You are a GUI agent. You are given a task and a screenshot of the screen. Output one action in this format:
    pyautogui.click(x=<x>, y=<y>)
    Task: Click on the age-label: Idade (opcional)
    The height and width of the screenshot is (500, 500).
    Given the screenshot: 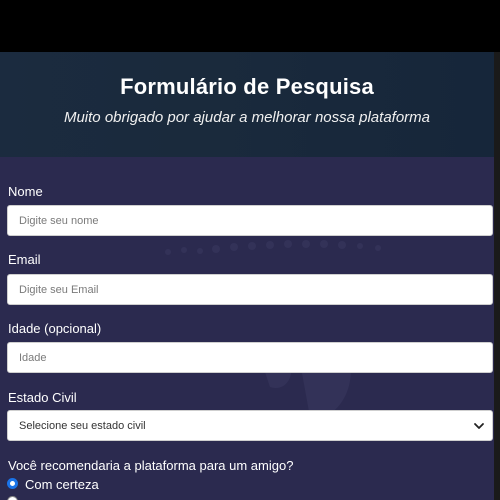 What is the action you would take?
    pyautogui.click(x=55, y=328)
    